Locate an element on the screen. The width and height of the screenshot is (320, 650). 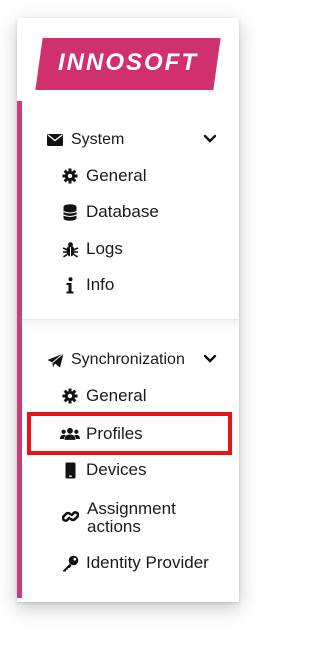
sidebar-item-label: Devices is located at coordinates (116, 469).